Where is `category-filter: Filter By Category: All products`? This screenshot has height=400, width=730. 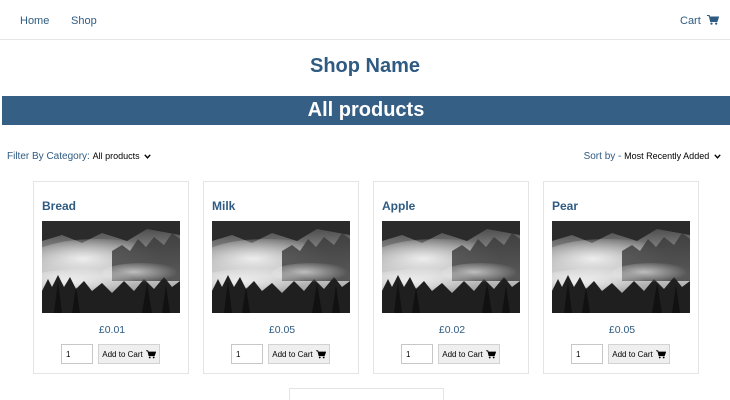
category-filter: Filter By Category: All products is located at coordinates (79, 156).